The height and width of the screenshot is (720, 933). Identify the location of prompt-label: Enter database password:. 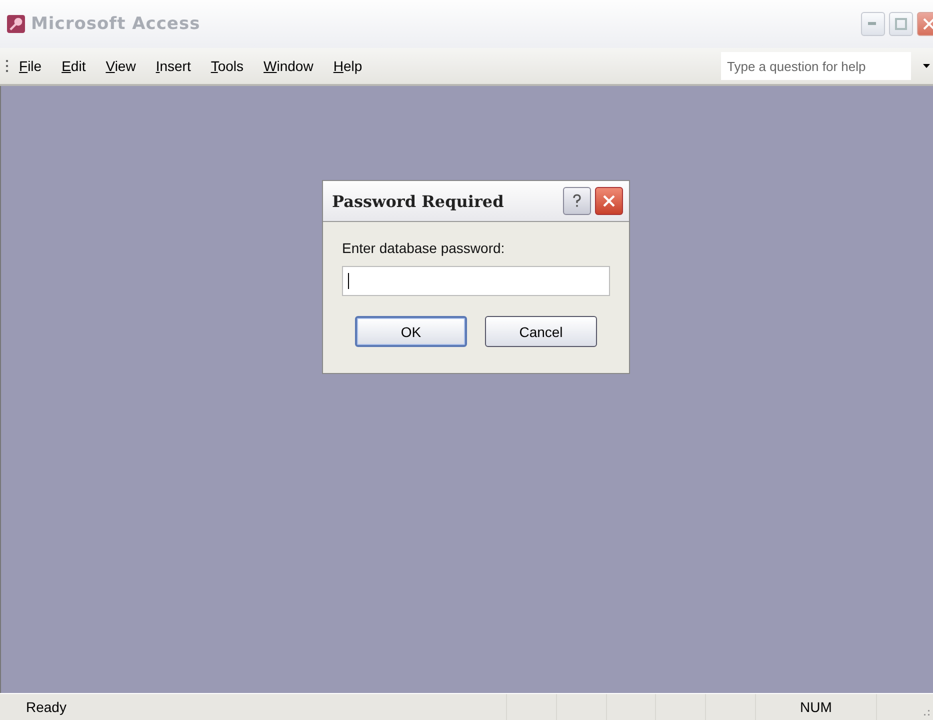
(424, 248).